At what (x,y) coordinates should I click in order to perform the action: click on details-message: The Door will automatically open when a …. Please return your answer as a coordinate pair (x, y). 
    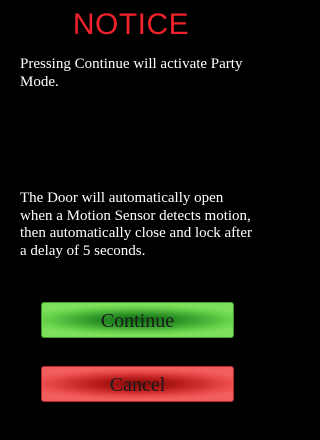
    Looking at the image, I should click on (136, 224).